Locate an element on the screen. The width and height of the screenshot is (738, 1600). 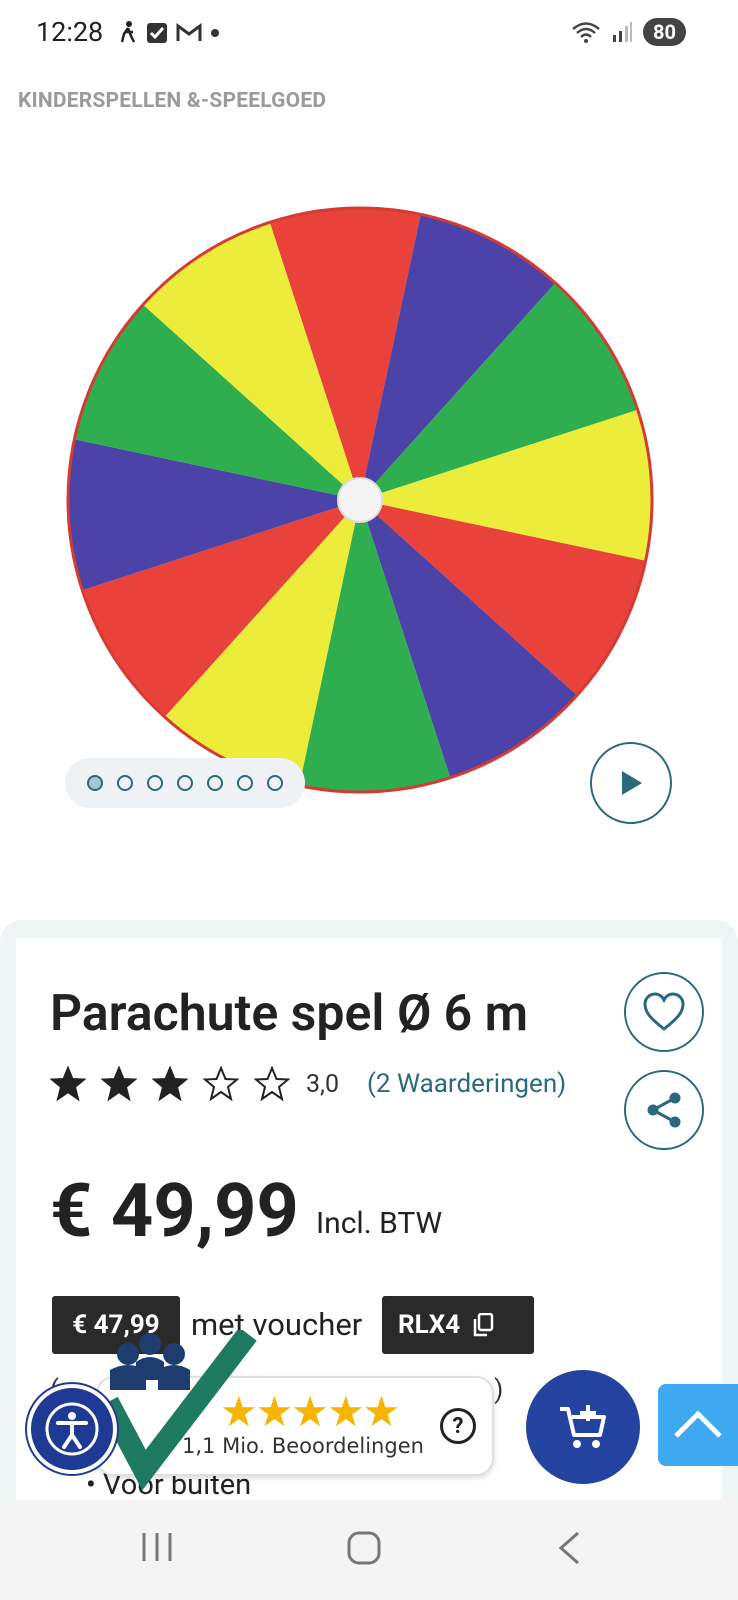
accessibility-button is located at coordinates (72, 1429).